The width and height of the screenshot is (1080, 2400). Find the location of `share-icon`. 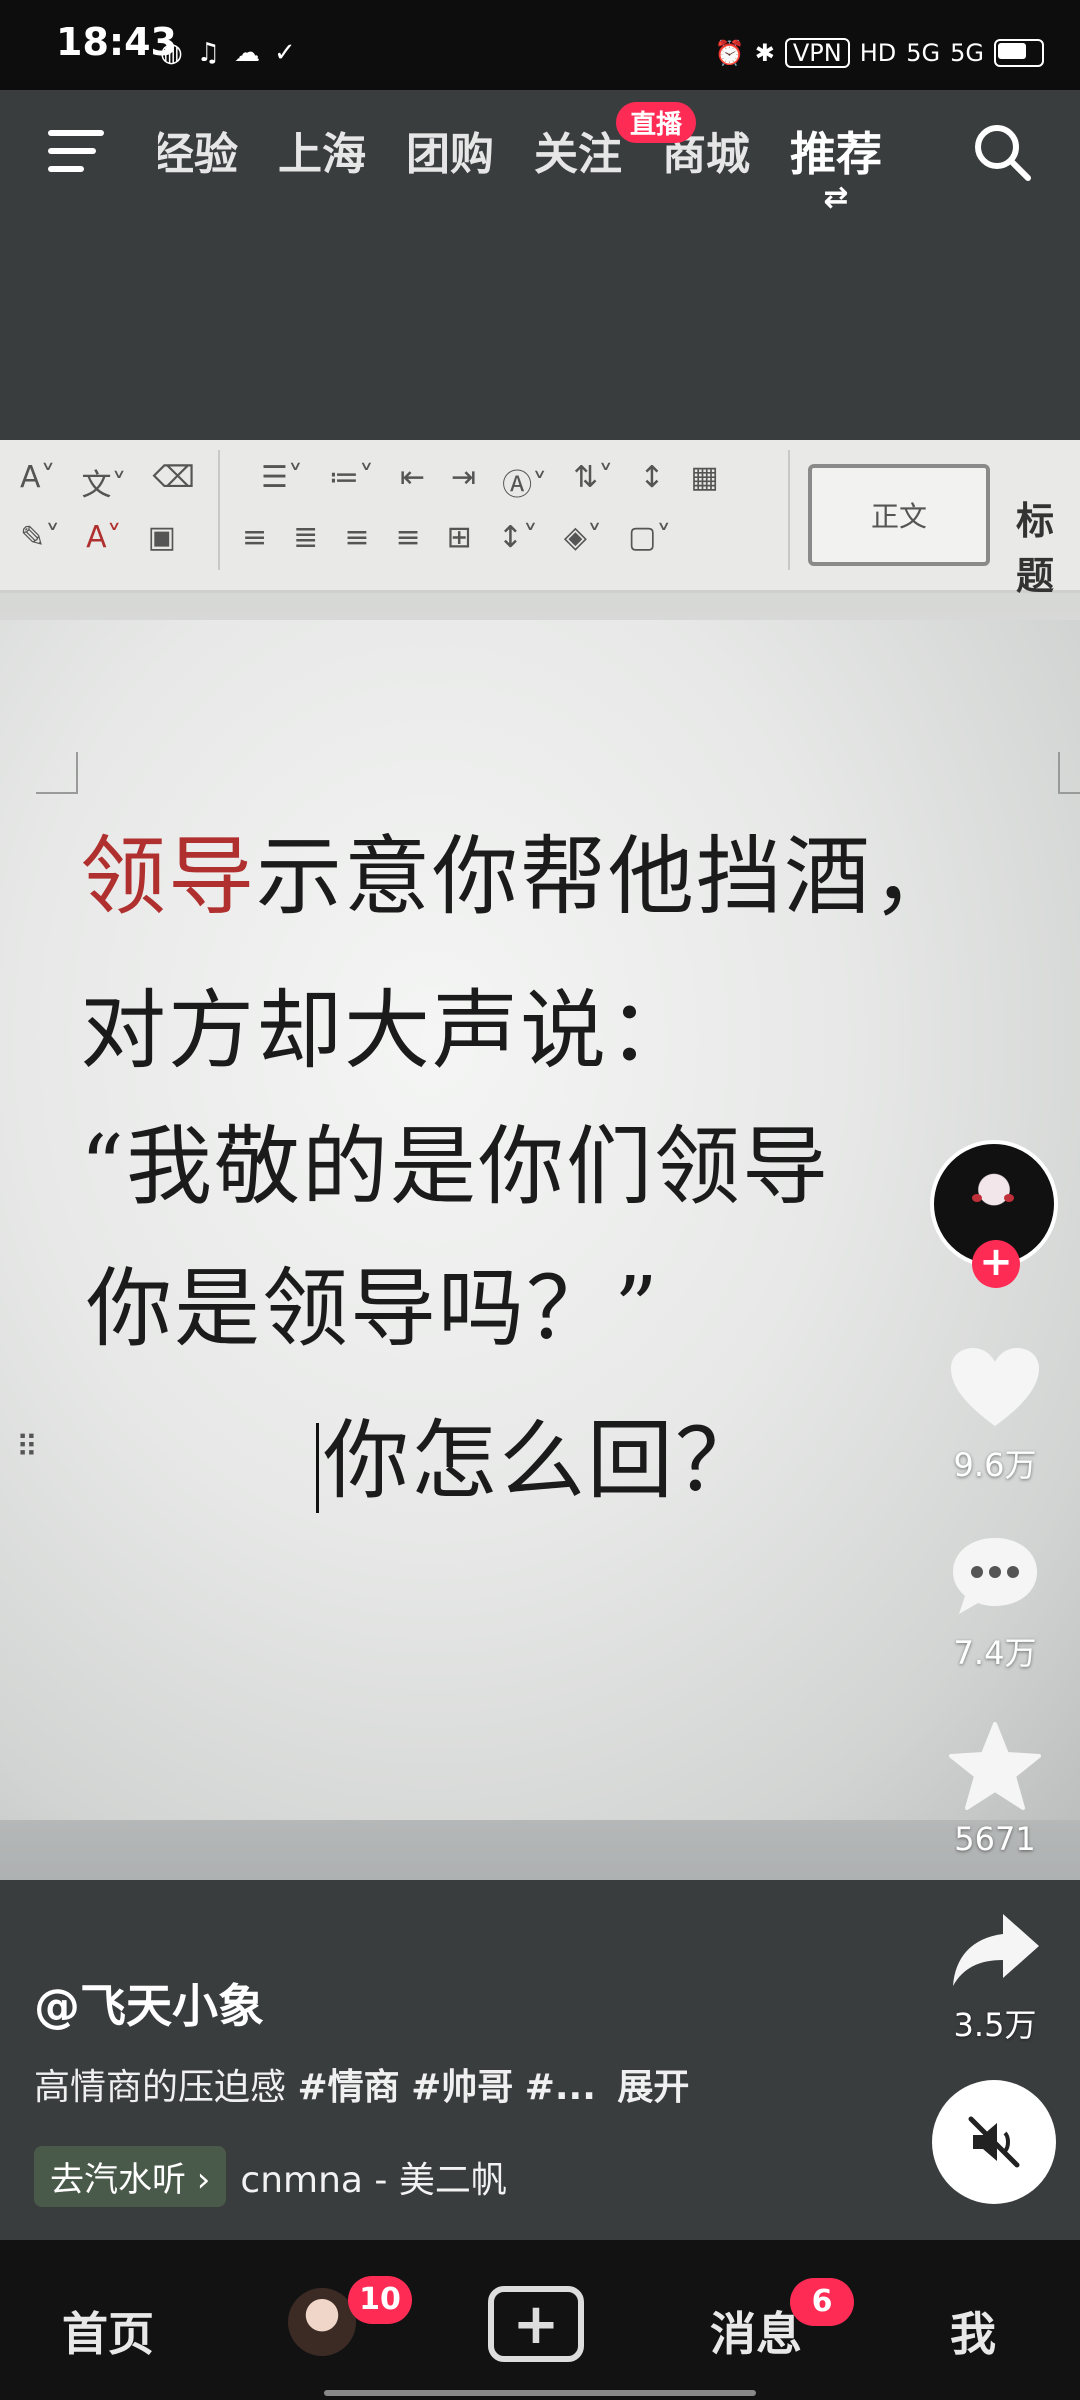

share-icon is located at coordinates (996, 1950).